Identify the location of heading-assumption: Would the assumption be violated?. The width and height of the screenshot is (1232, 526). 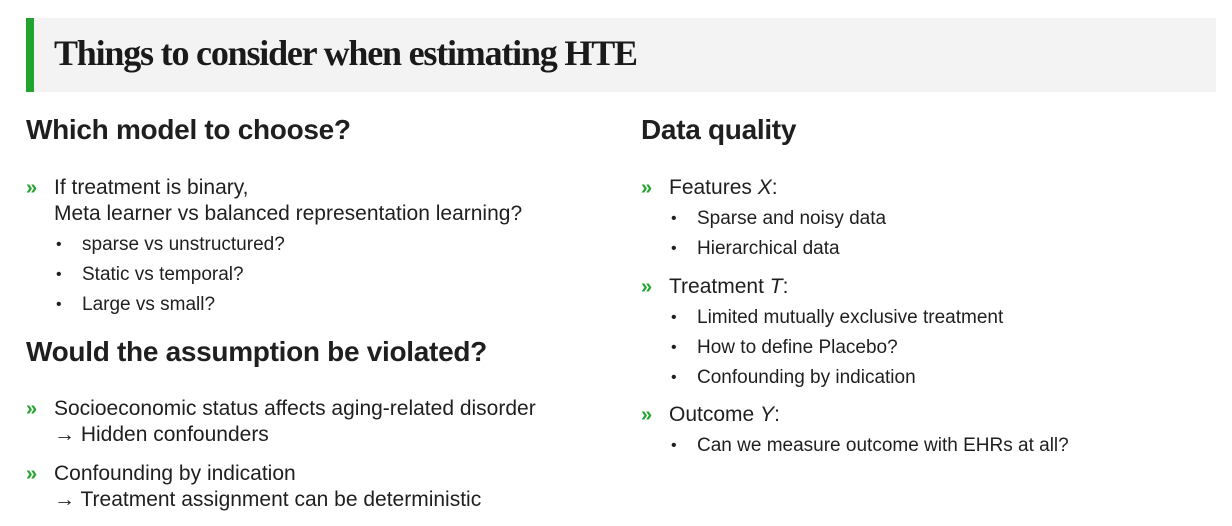
(256, 351).